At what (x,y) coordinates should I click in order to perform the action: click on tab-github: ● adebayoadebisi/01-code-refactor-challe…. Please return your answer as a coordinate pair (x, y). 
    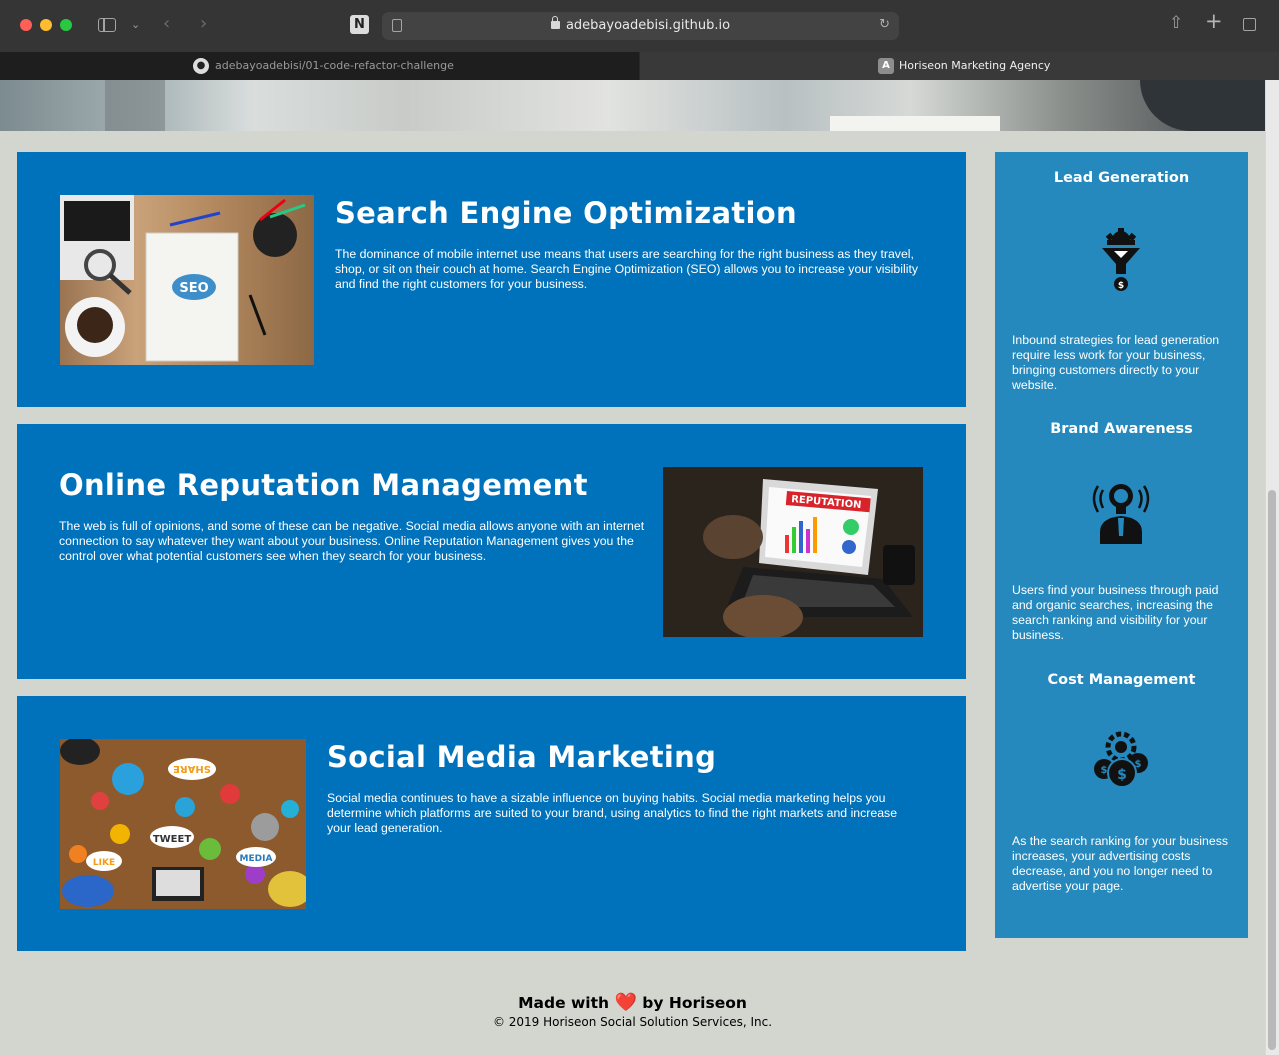
    Looking at the image, I should click on (319, 66).